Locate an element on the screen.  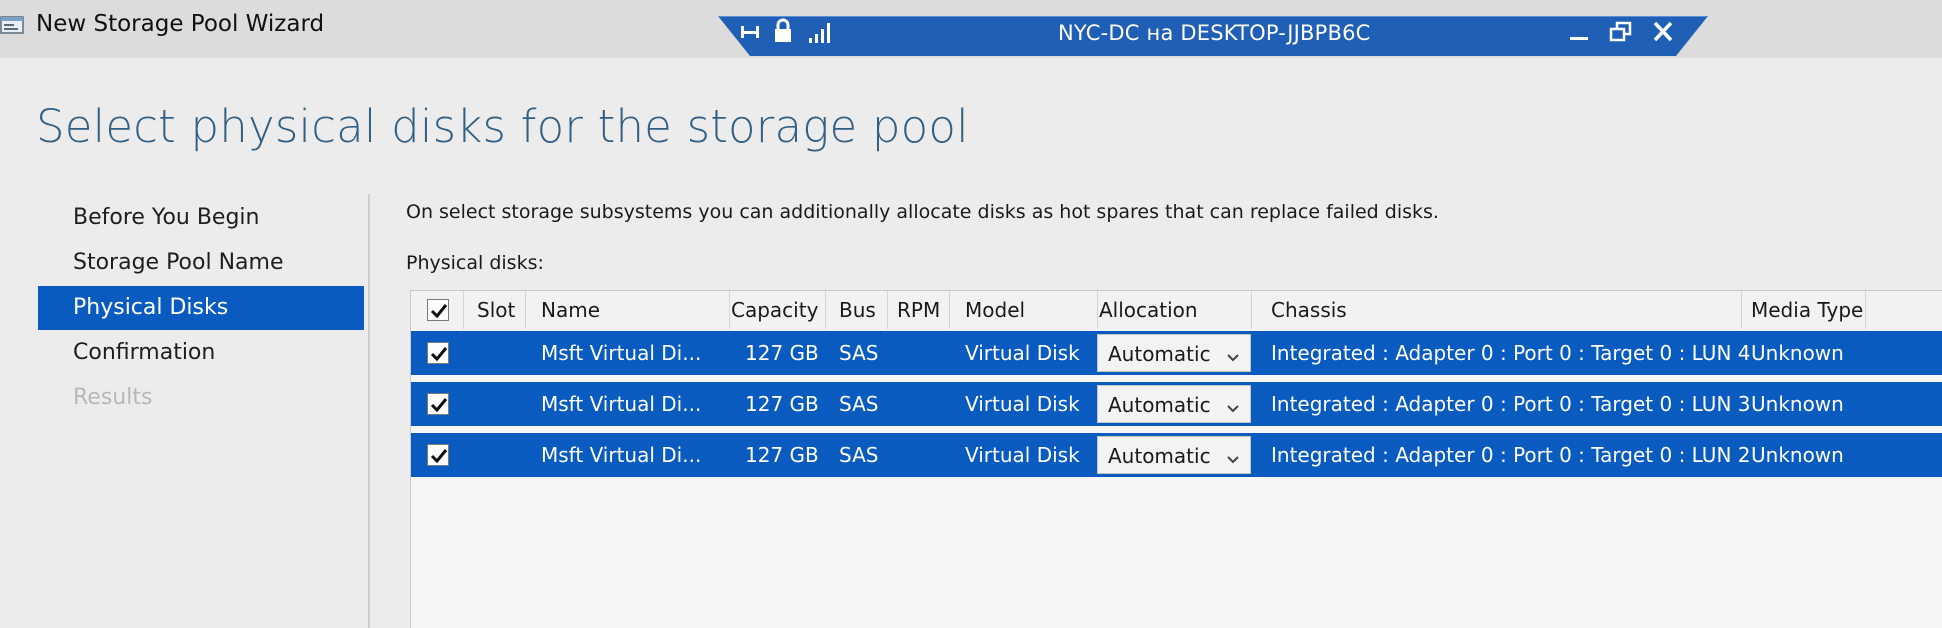
nav-item-results: Results is located at coordinates (113, 397).